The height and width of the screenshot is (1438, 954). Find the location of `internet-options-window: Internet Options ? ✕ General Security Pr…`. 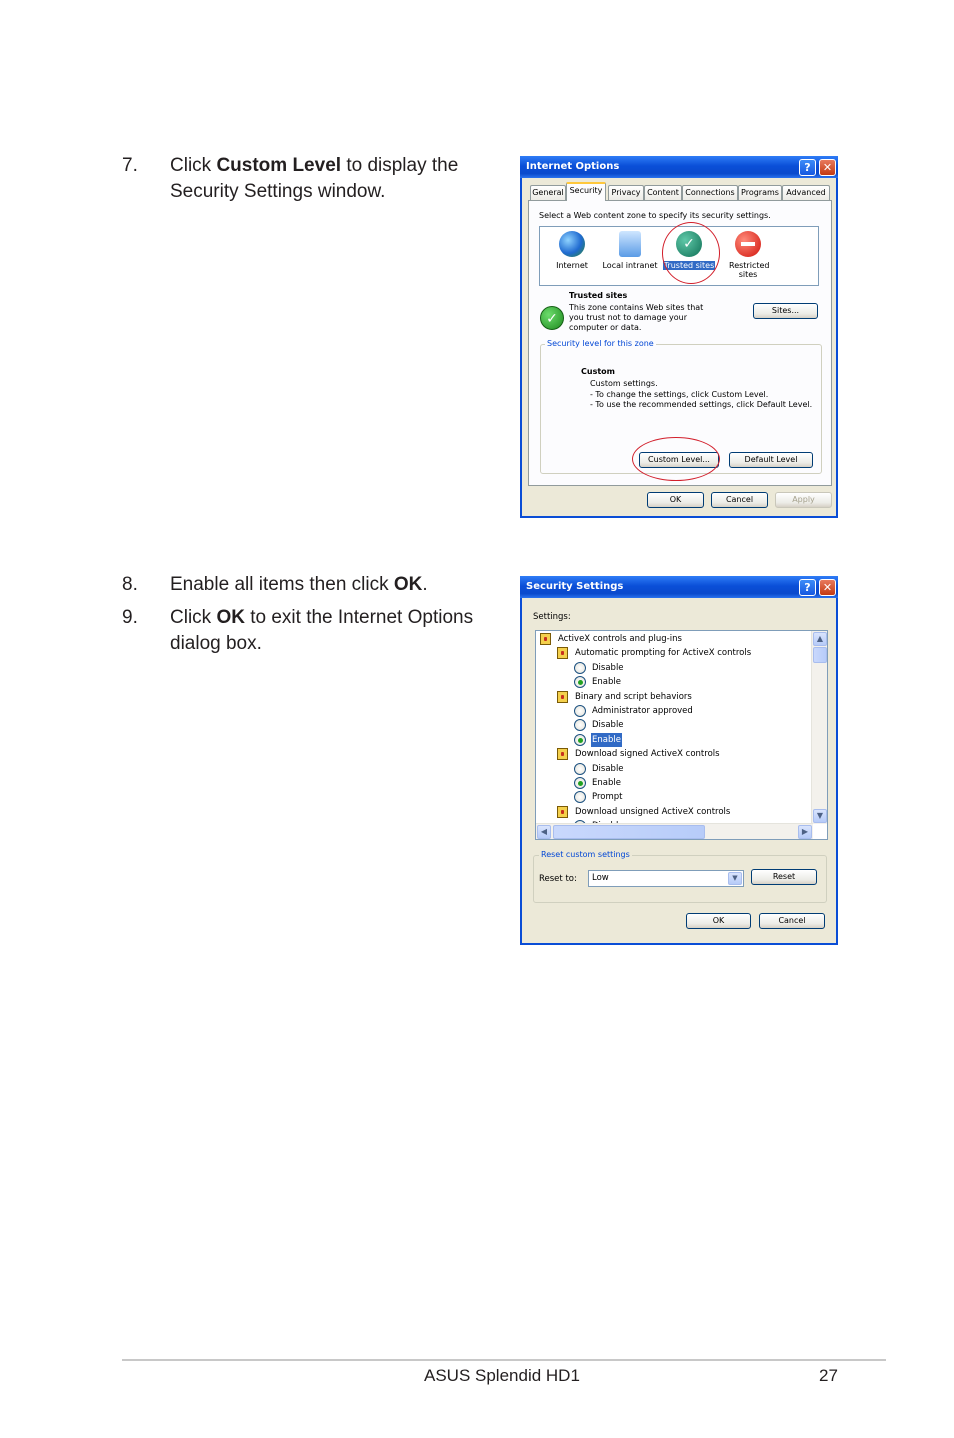

internet-options-window: Internet Options ? ✕ General Security Pr… is located at coordinates (679, 337).